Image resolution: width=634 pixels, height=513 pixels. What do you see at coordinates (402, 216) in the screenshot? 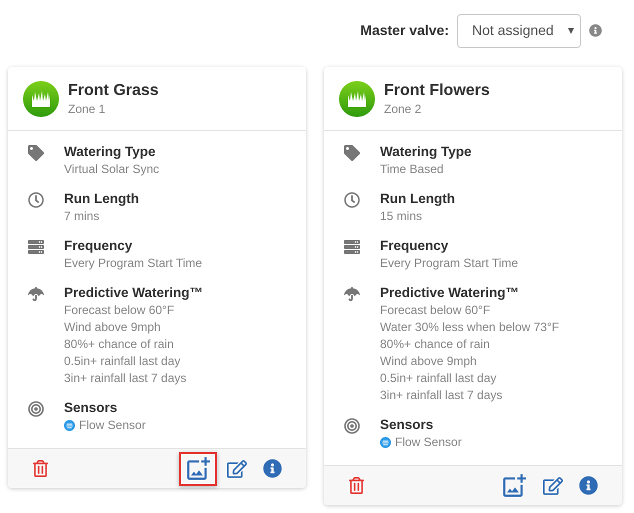
I see `detail-value: 15 mins` at bounding box center [402, 216].